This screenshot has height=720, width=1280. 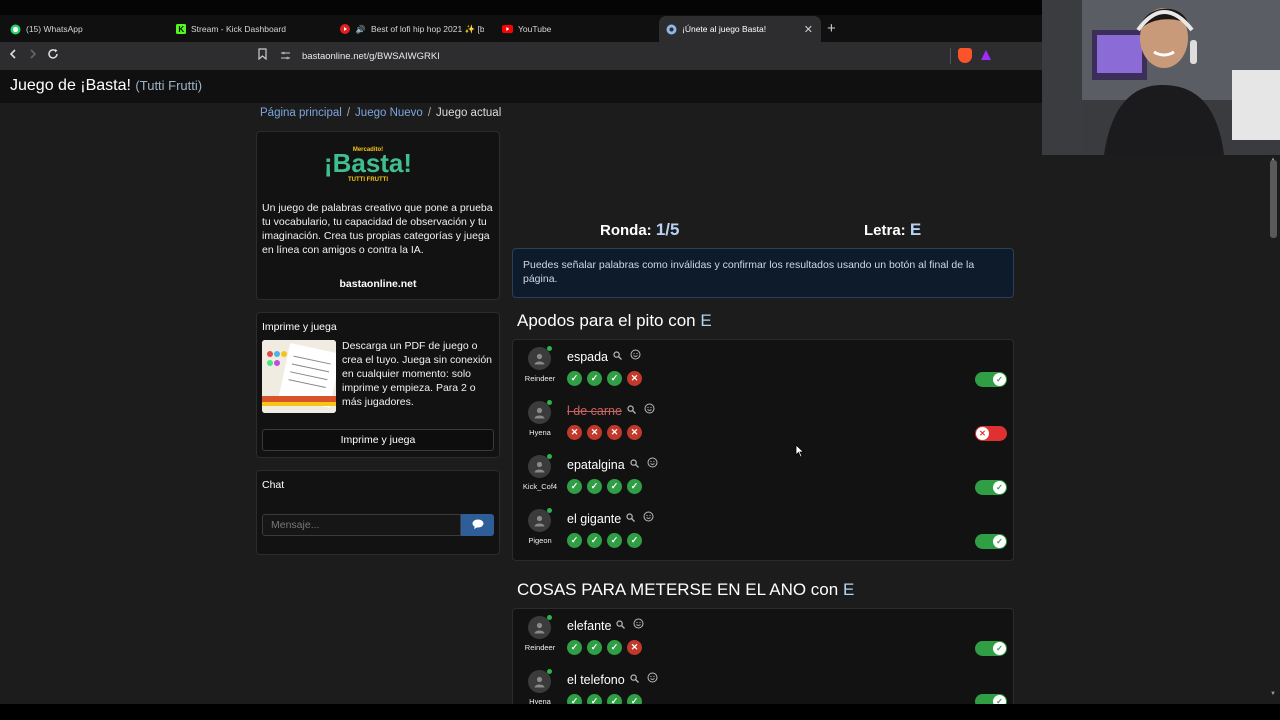 What do you see at coordinates (1161, 77) in the screenshot?
I see `webcam-overlay` at bounding box center [1161, 77].